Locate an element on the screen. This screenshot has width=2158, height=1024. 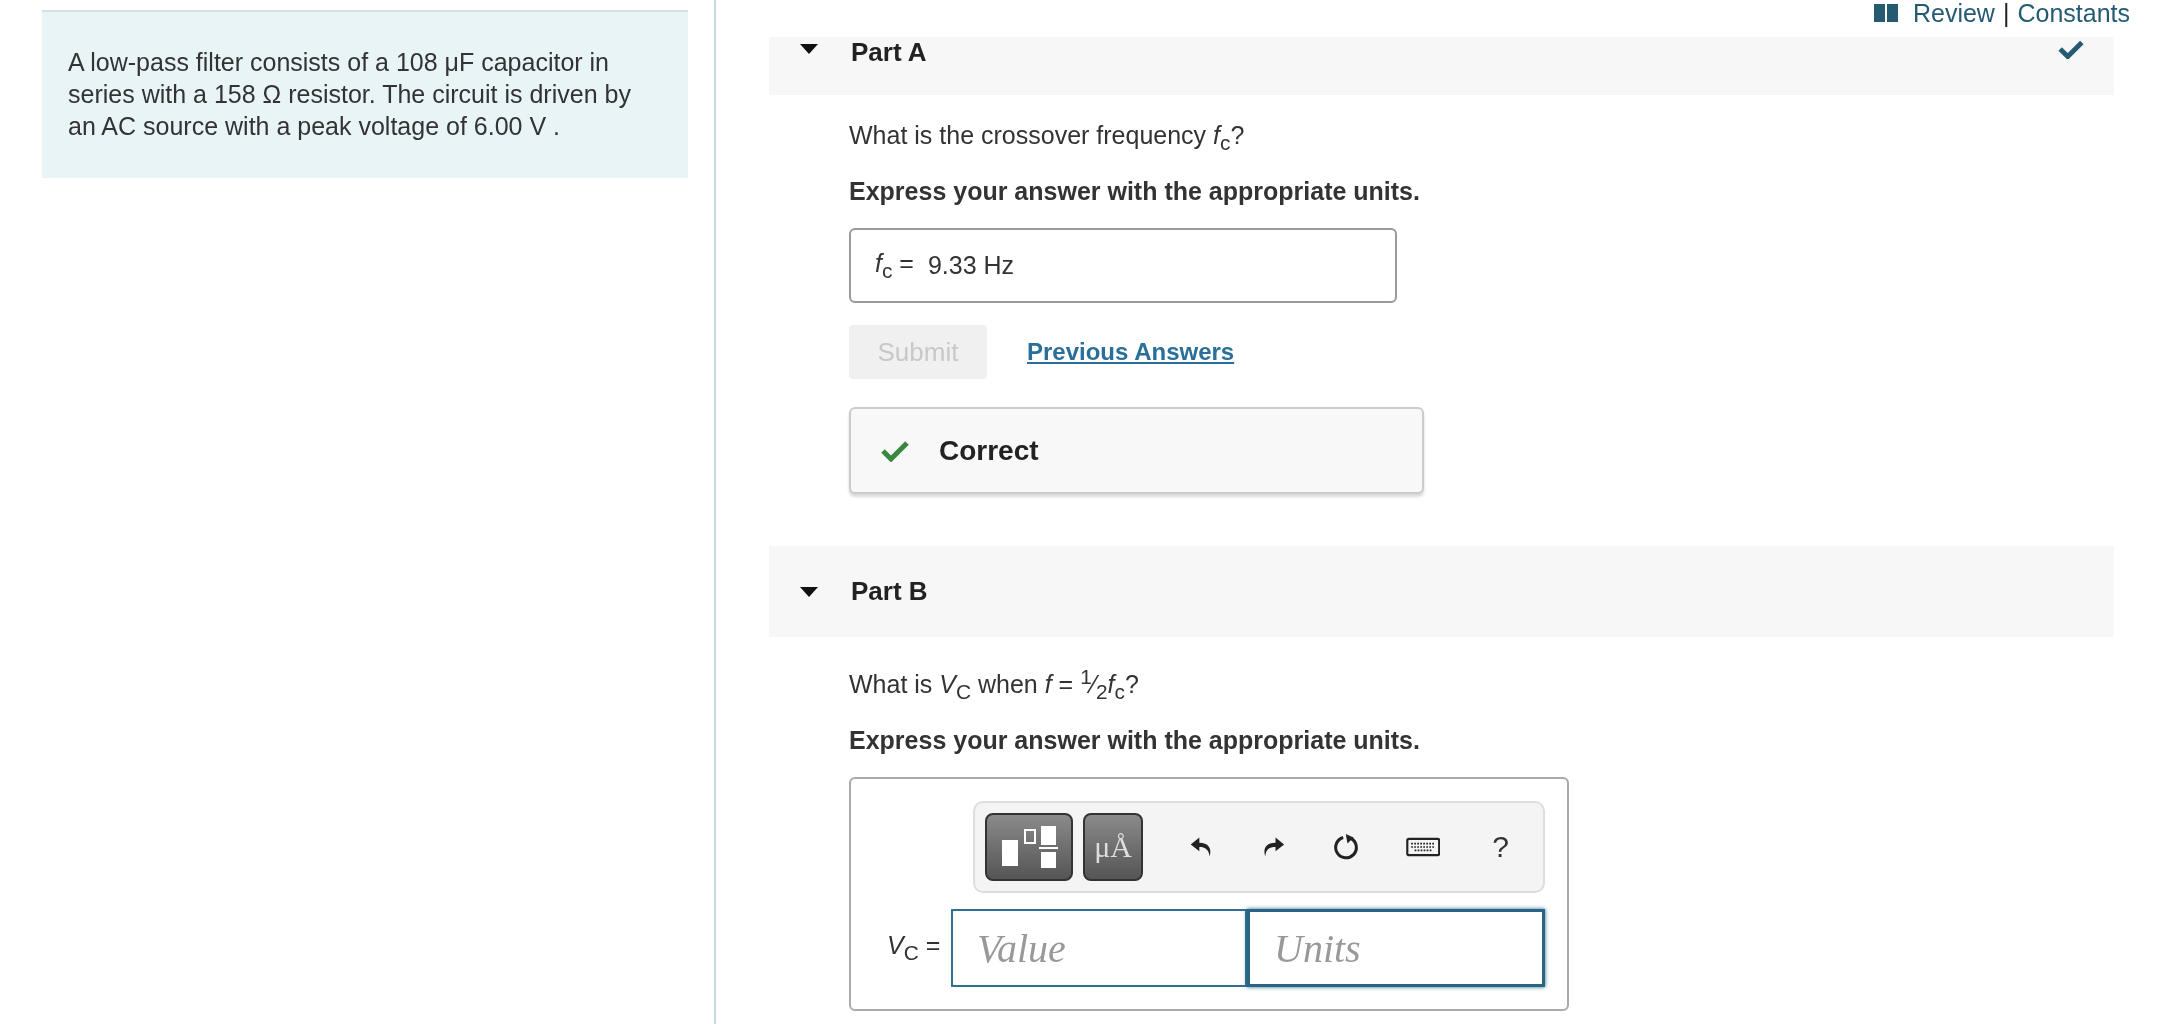
book-icon is located at coordinates (1885, 13).